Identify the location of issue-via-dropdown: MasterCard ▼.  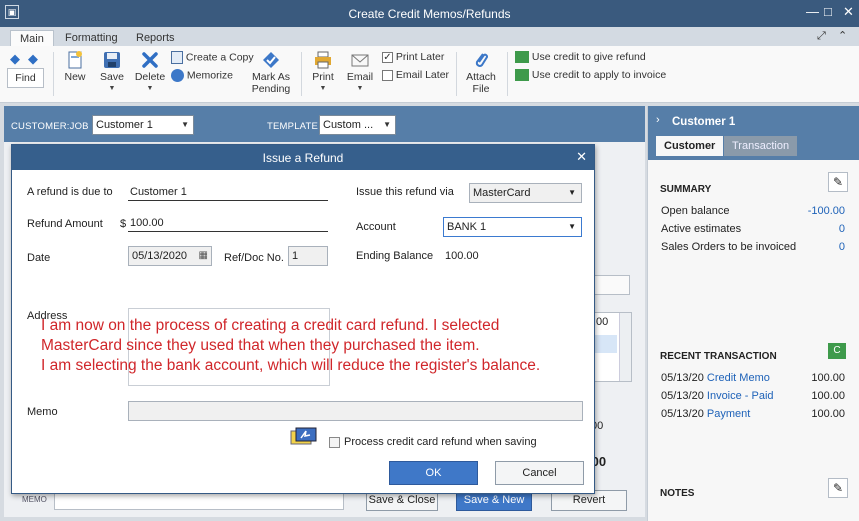
(525, 193).